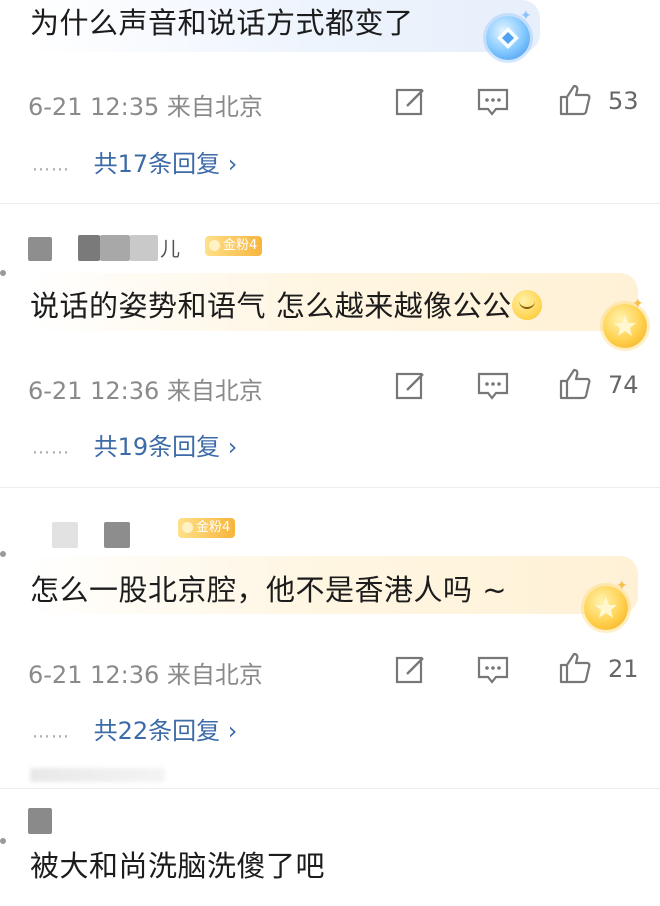  What do you see at coordinates (286, 304) in the screenshot?
I see `comment-2-text: 说话的姿势和语气 怎么越来越像公公` at bounding box center [286, 304].